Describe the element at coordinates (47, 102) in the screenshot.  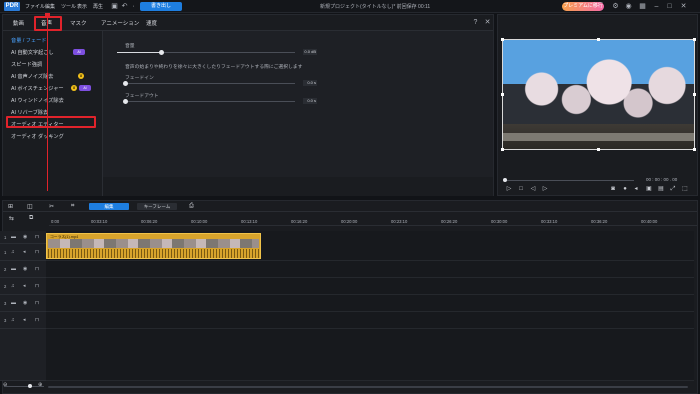
I see `playhead` at that location.